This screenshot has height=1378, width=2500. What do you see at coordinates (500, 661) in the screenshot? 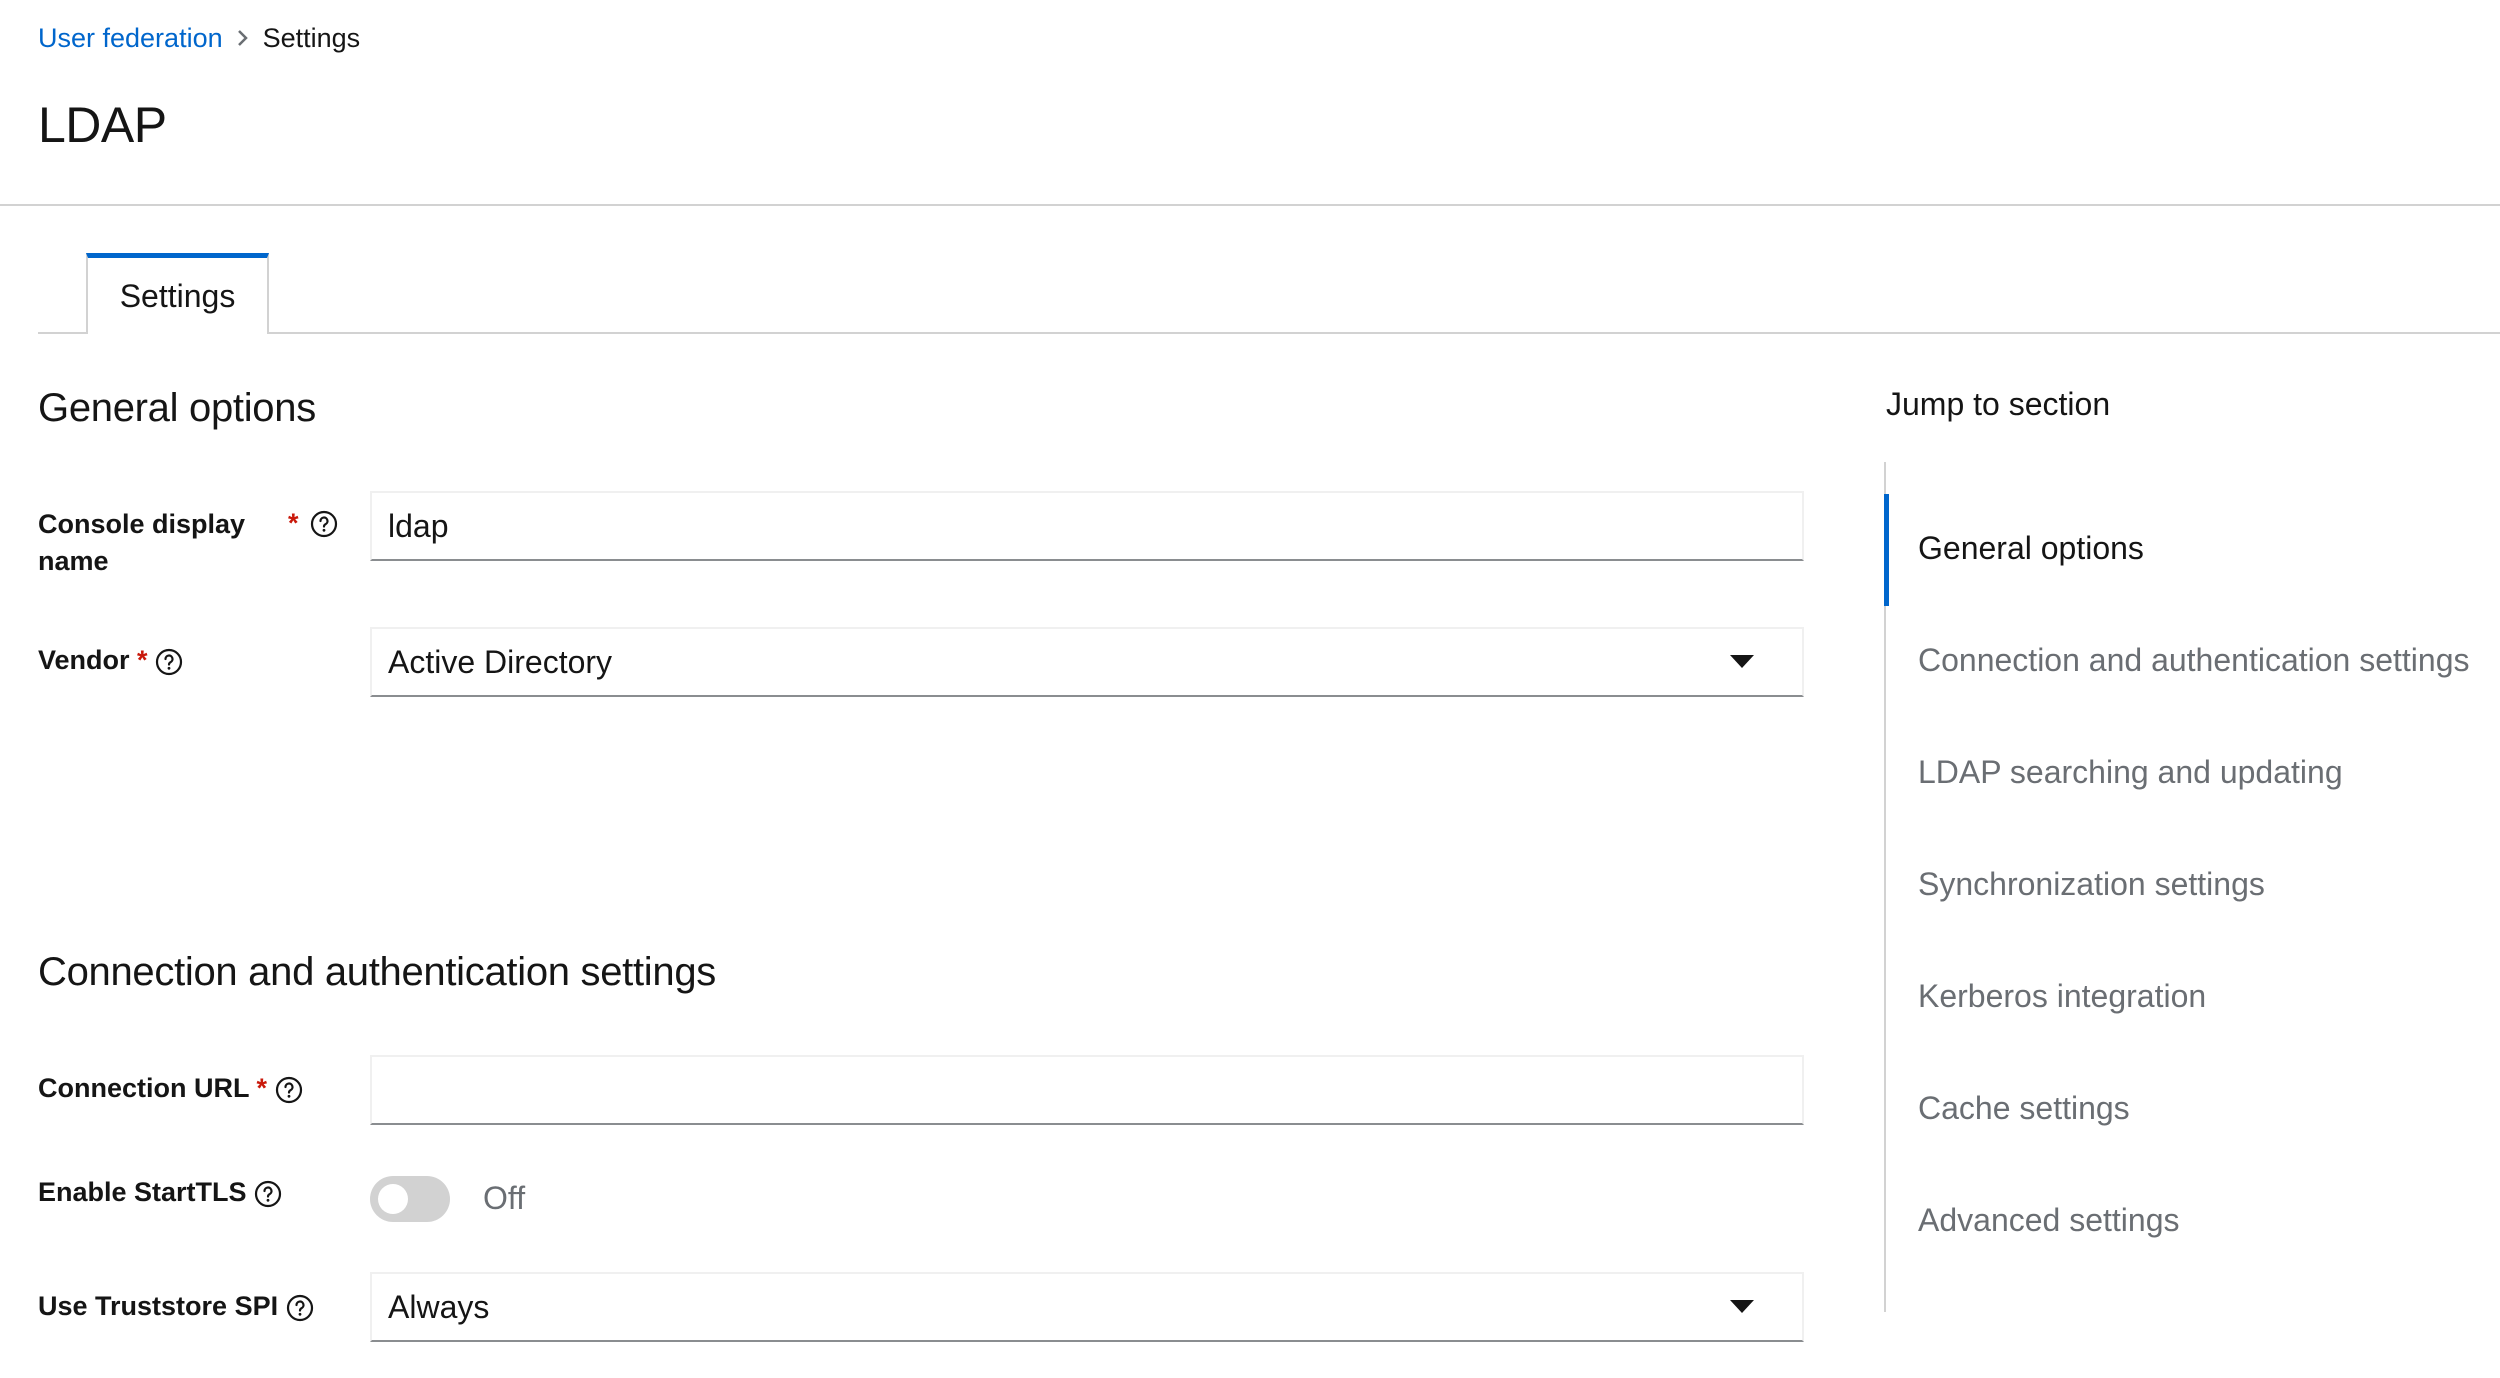
I see `vendor-selected-value: Active Directory` at bounding box center [500, 661].